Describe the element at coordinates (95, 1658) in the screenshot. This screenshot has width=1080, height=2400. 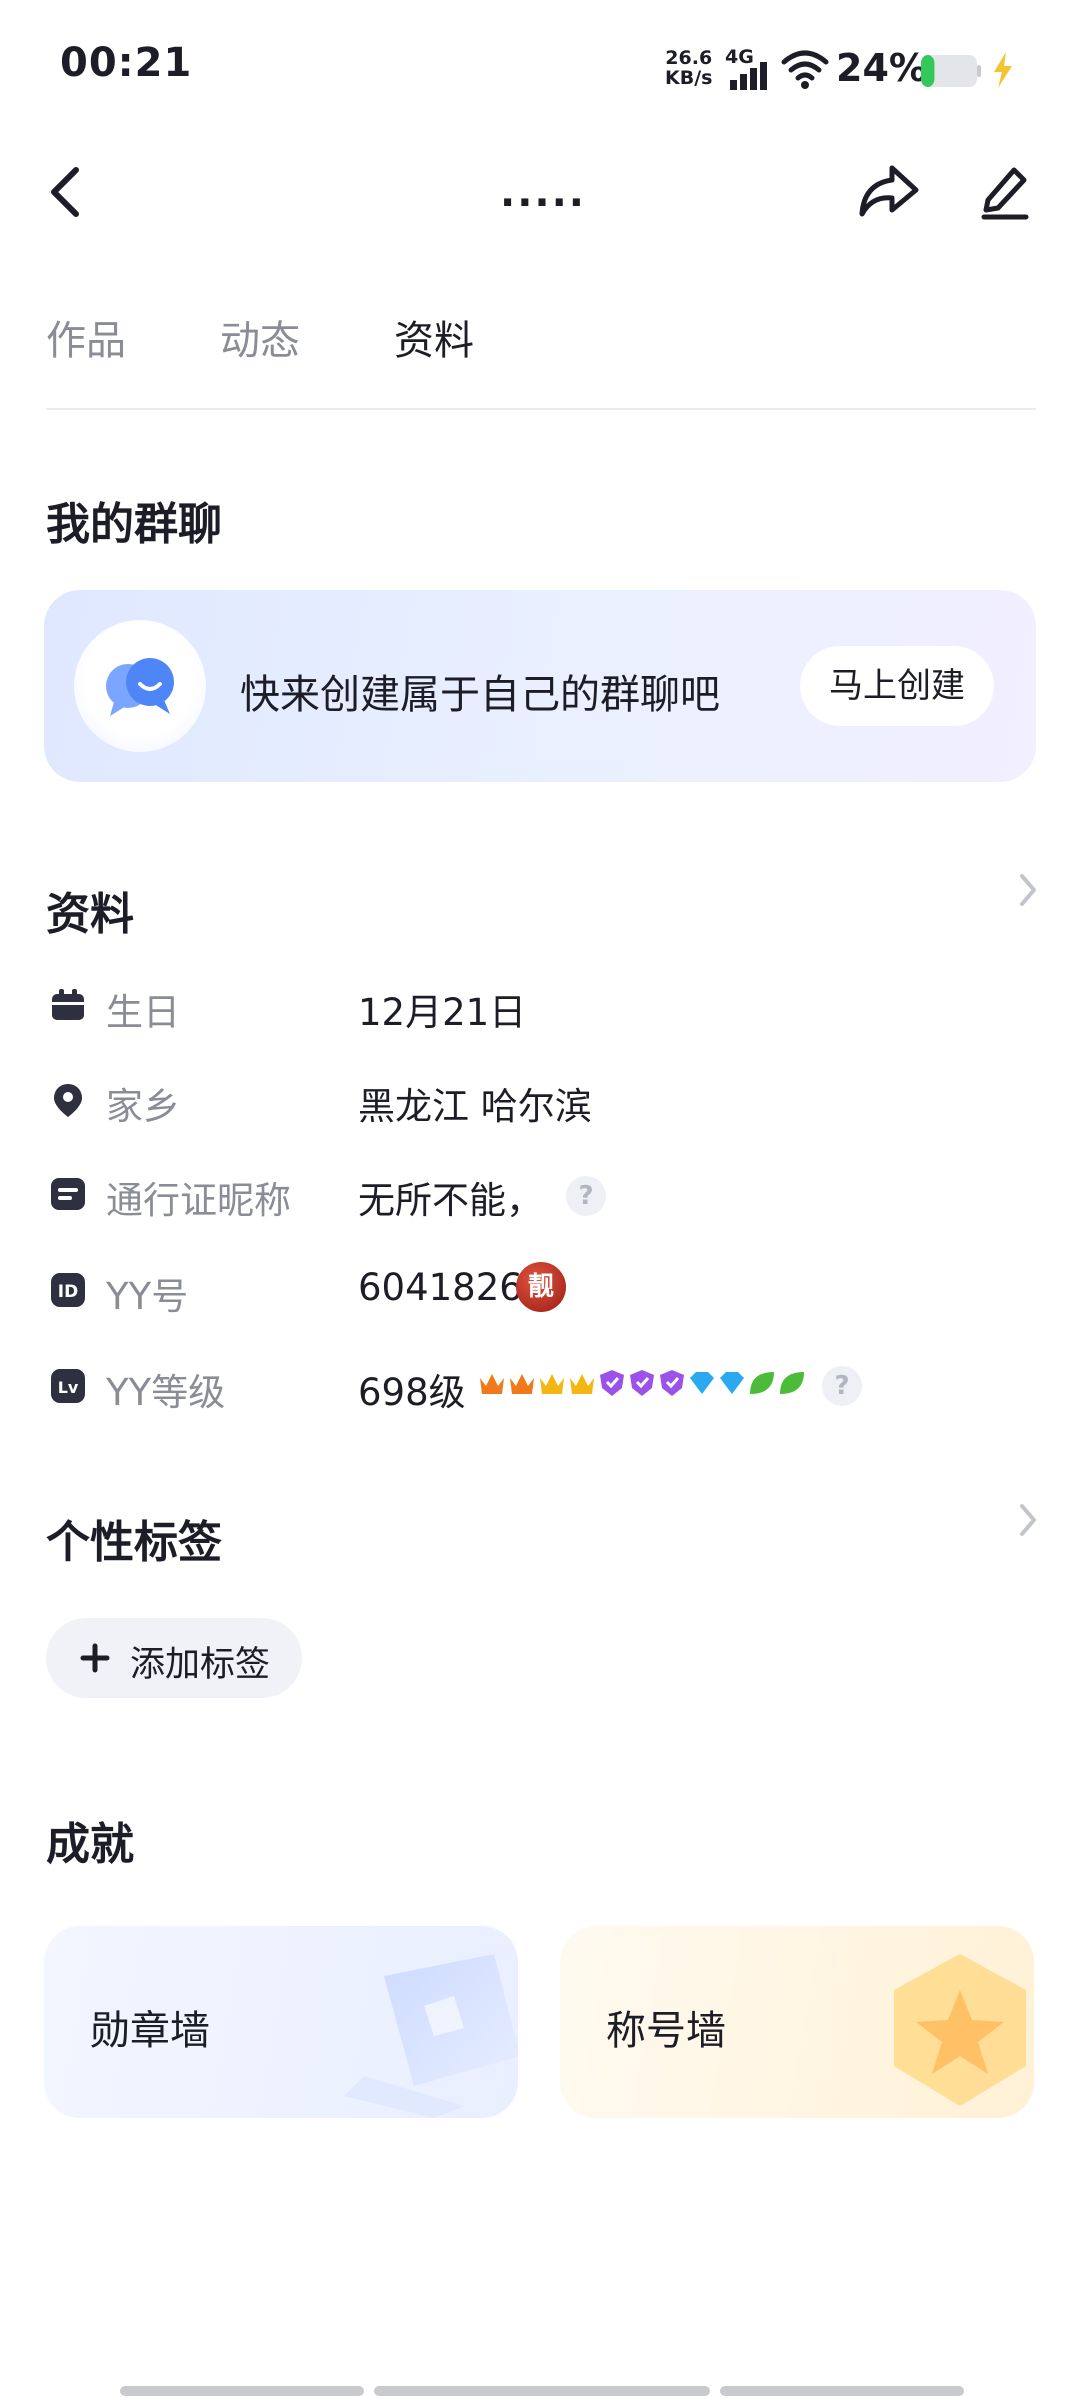
I see `plus-icon` at that location.